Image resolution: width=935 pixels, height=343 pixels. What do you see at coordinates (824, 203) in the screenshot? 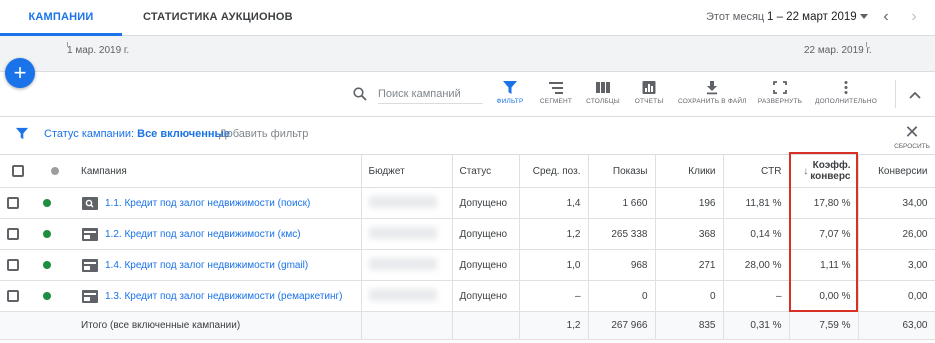
I see `conv-rate-cell: 17,80 %` at bounding box center [824, 203].